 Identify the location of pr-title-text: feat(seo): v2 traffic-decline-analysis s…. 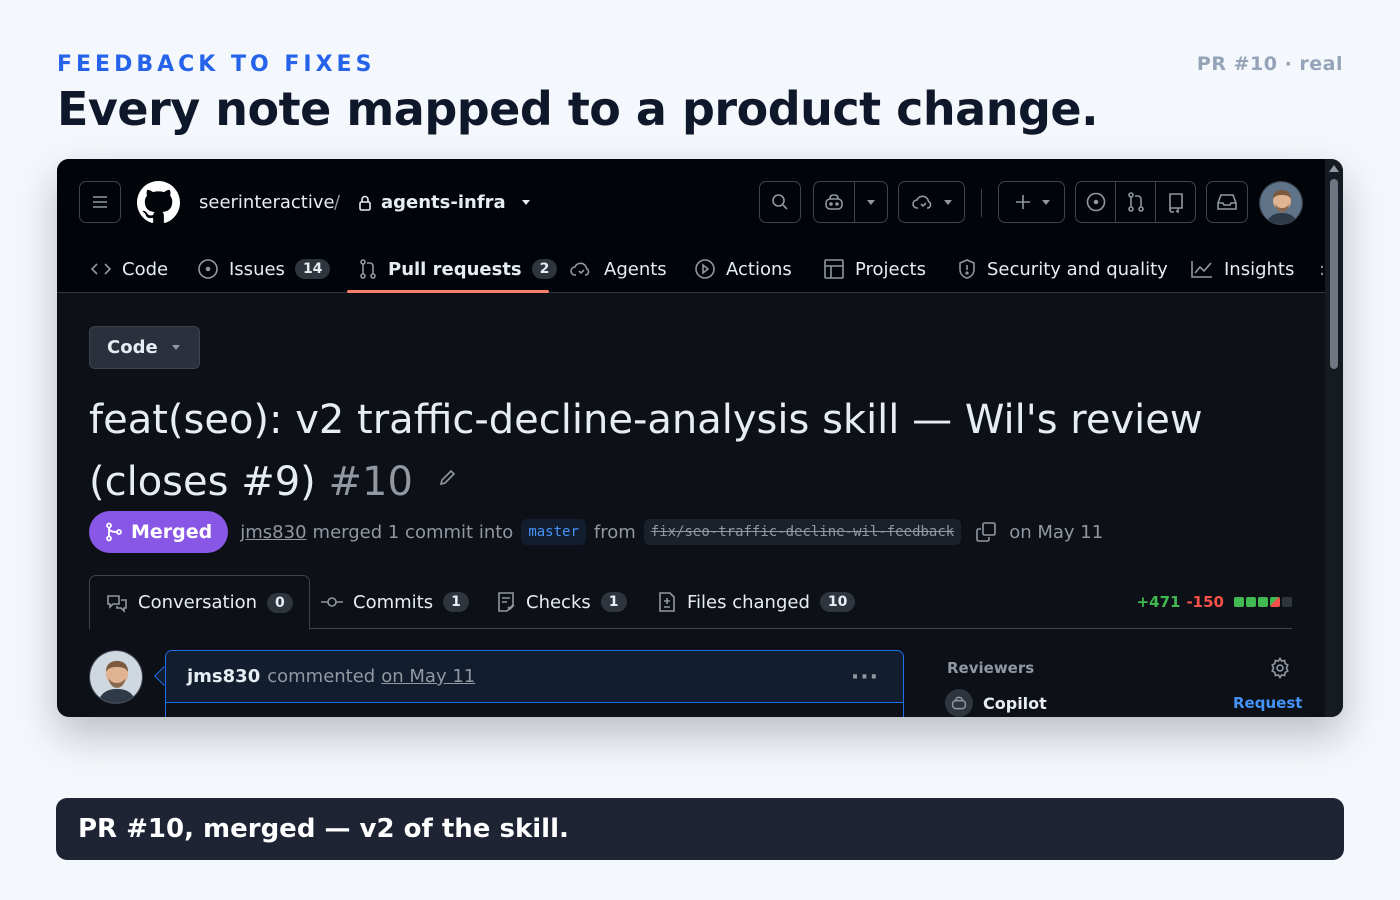
(646, 451).